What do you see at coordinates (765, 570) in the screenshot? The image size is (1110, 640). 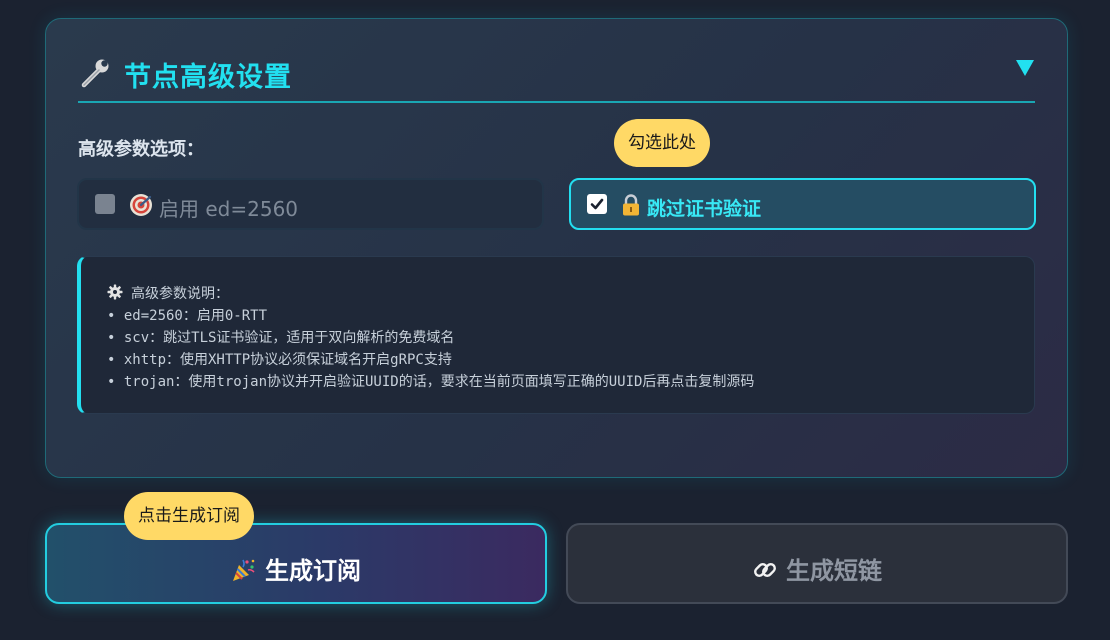 I see `link-icon` at bounding box center [765, 570].